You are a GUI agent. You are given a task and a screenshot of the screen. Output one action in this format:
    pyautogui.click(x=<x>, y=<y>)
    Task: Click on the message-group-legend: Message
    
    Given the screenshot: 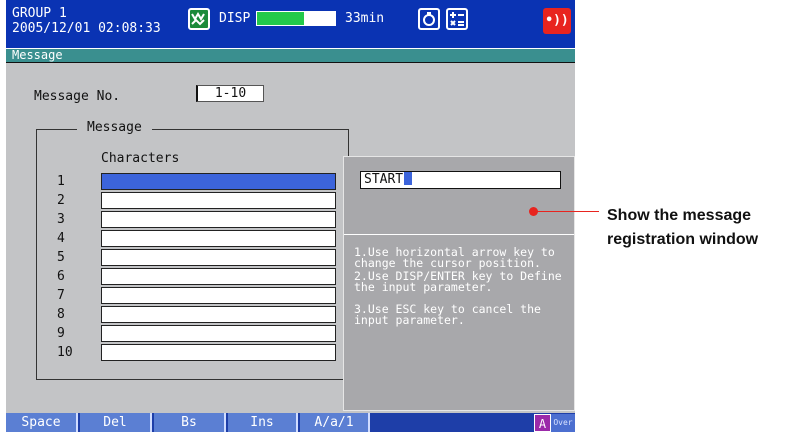 What is the action you would take?
    pyautogui.click(x=114, y=127)
    